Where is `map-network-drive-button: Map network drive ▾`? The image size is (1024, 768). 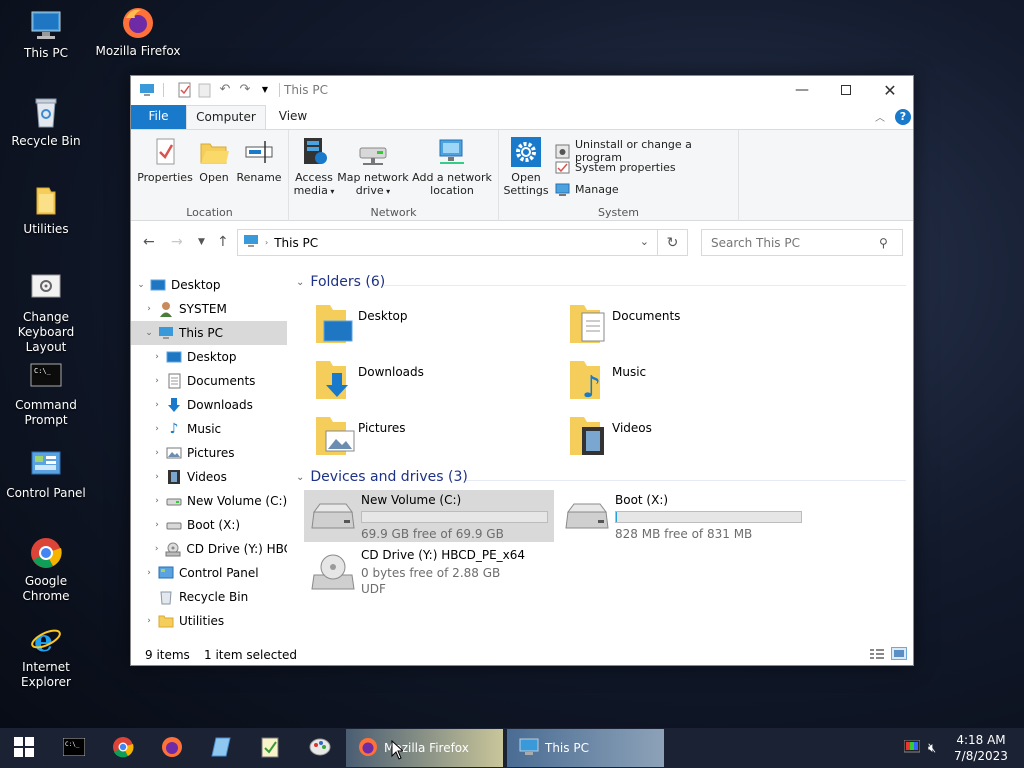 map-network-drive-button: Map network drive ▾ is located at coordinates (373, 167).